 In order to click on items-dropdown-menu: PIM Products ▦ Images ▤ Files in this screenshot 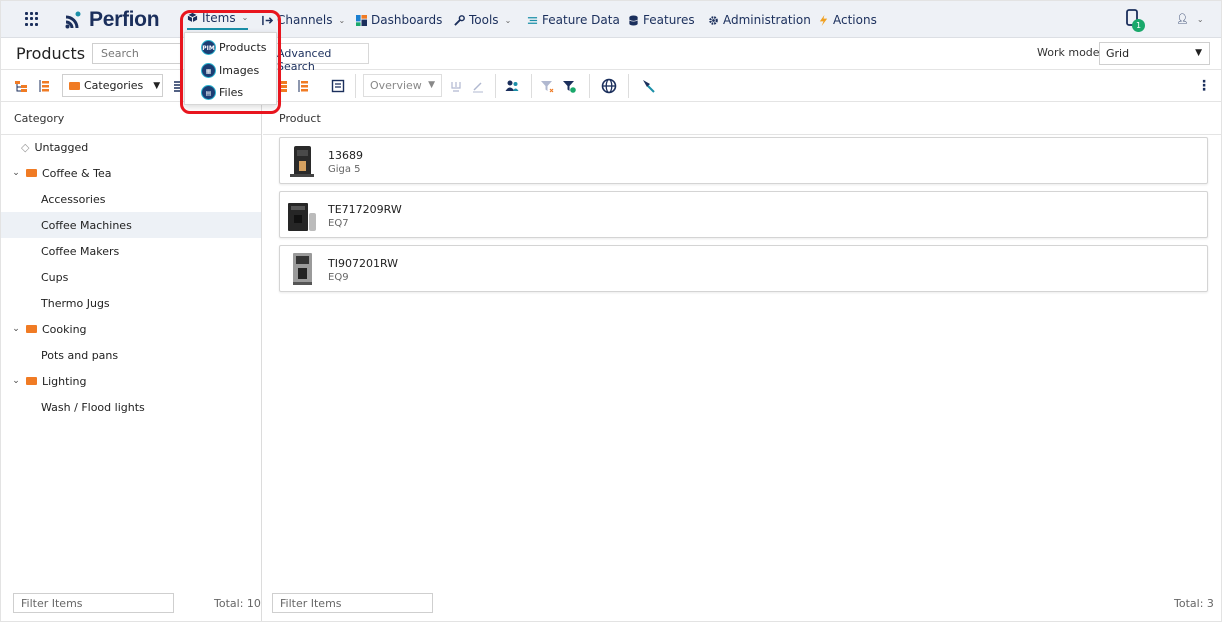, I will do `click(230, 68)`.